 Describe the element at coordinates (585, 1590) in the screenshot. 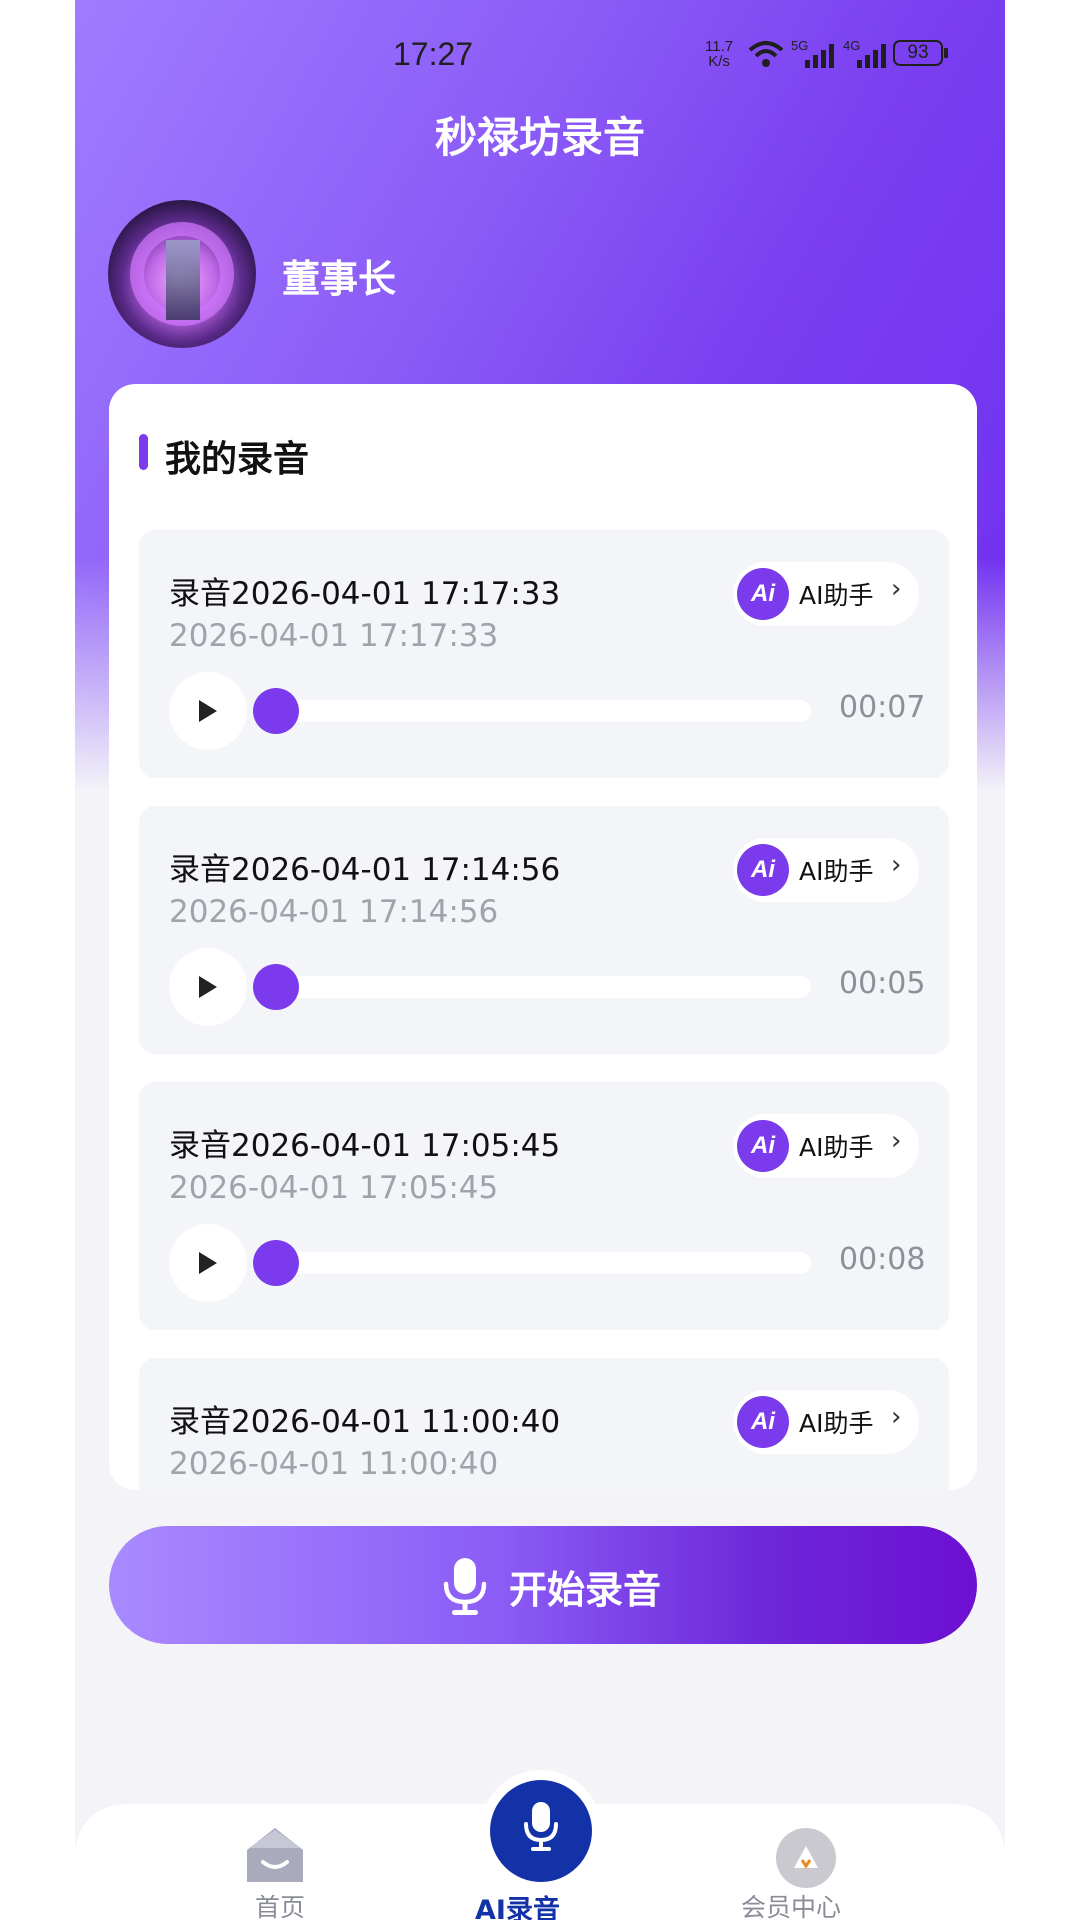

I see `start-recording-label: 开始录音` at that location.